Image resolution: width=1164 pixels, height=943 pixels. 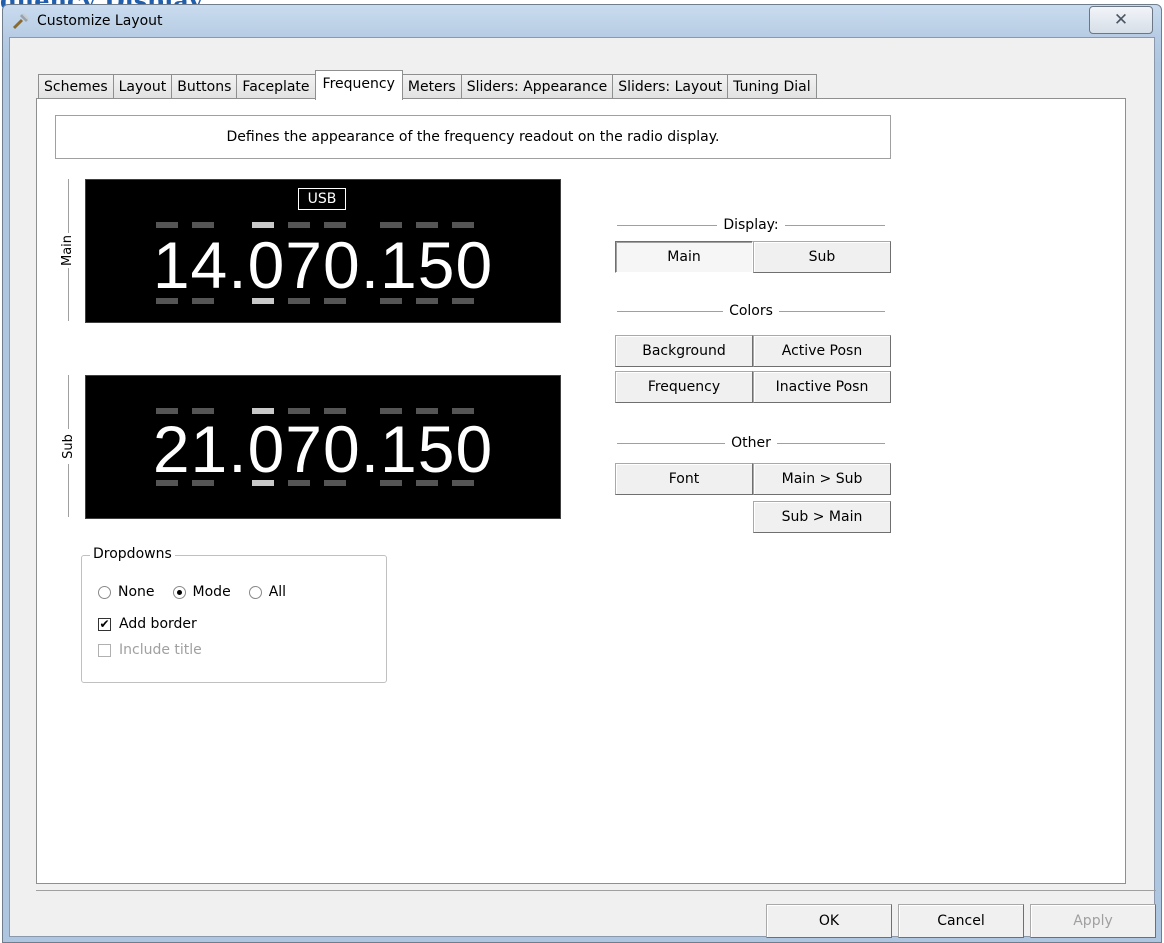 I want to click on main-preview-label: Main, so click(x=68, y=250).